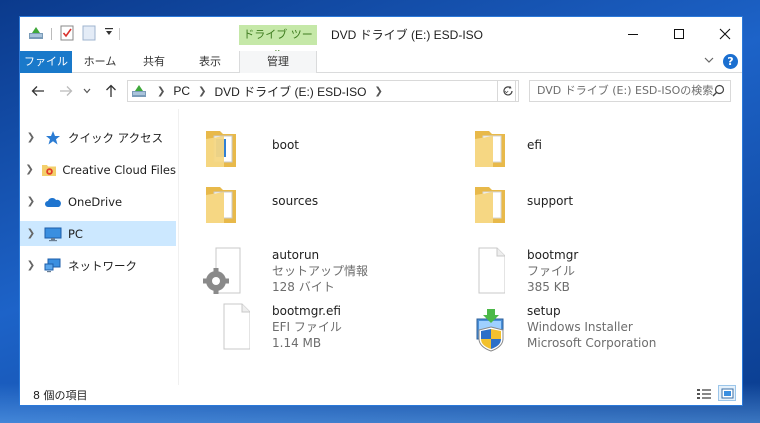 This screenshot has width=760, height=423. I want to click on nav-item-quick-access: ❯ クイック アクセス, so click(98, 137).